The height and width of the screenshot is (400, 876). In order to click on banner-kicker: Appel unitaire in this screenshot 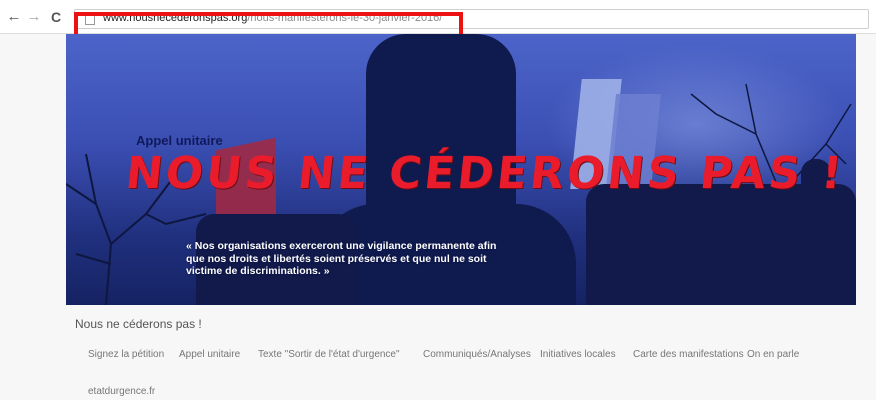, I will do `click(179, 140)`.